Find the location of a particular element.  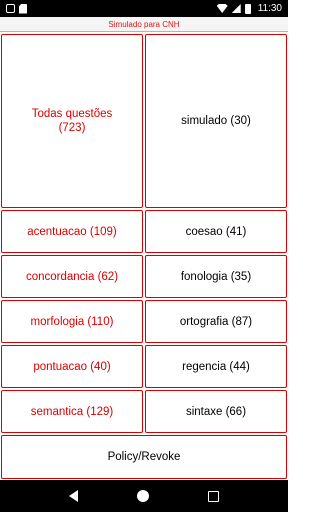

sd-card-icon is located at coordinates (23, 8).